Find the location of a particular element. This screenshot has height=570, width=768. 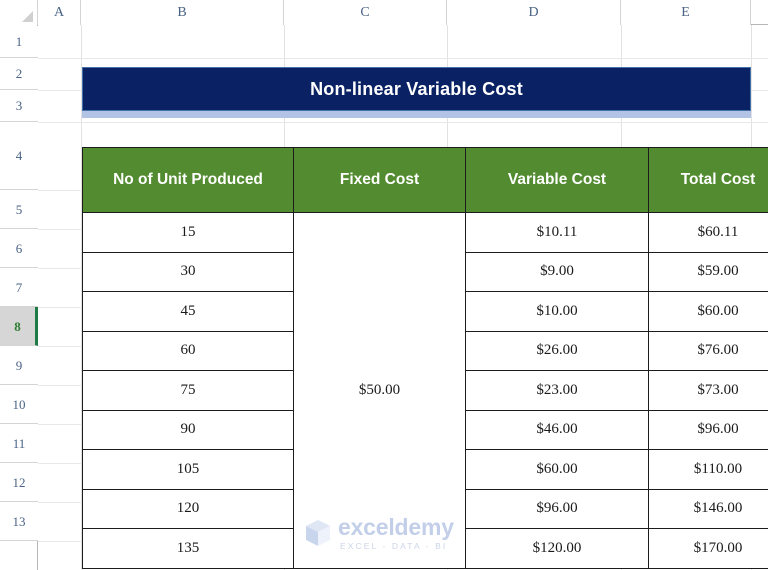

cell-units: 60 is located at coordinates (188, 350).